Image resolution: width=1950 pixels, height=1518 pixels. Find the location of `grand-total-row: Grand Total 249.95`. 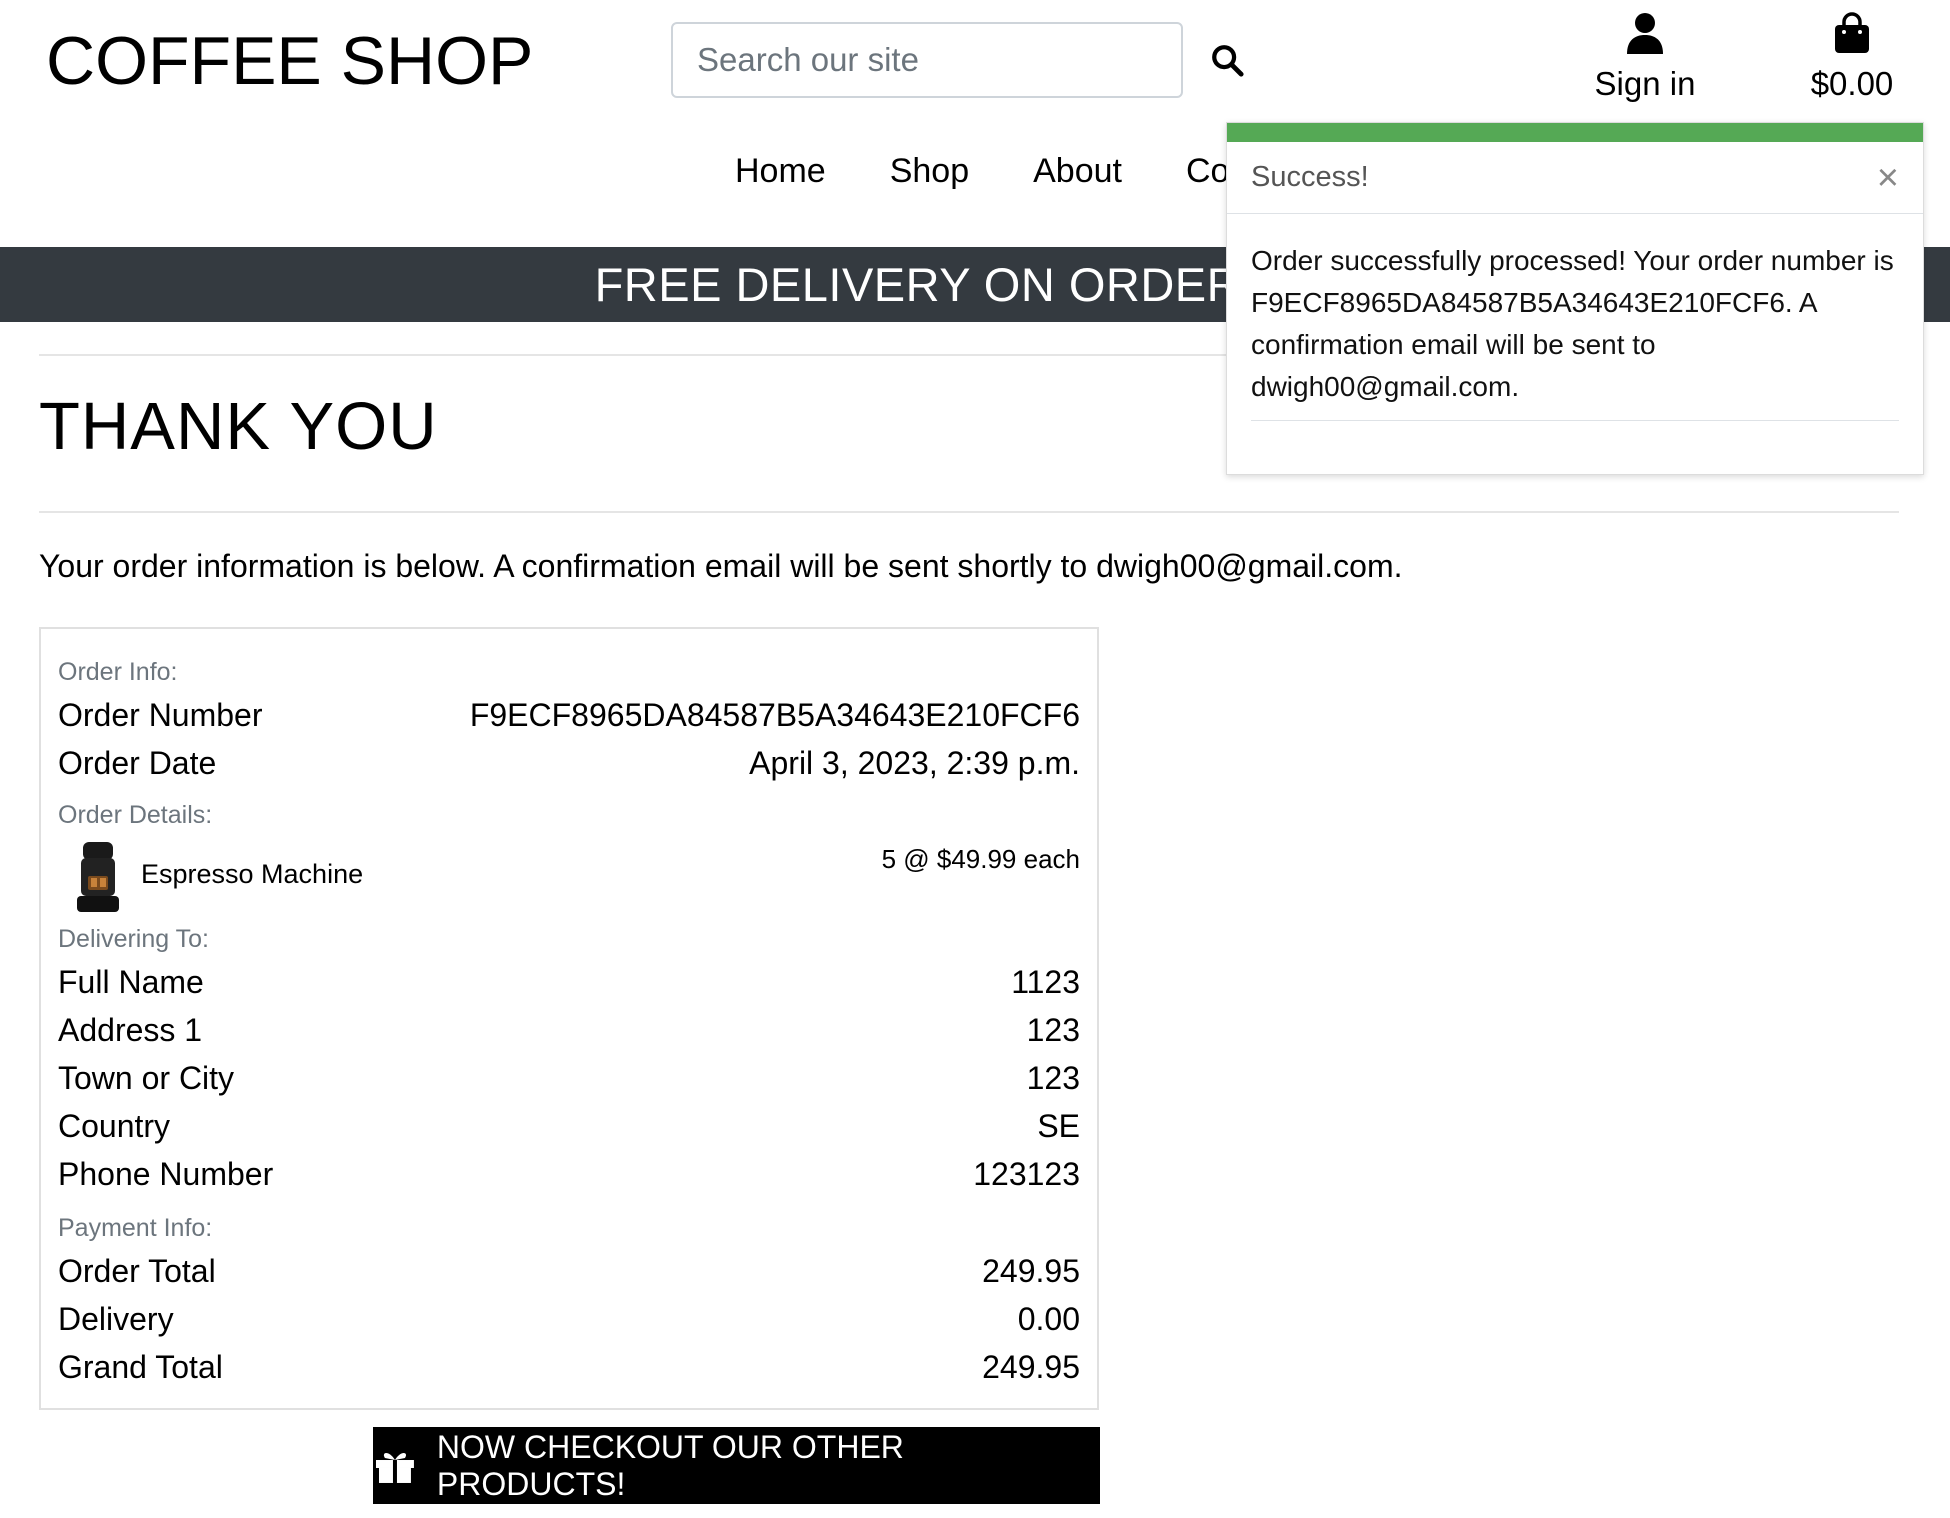

grand-total-row: Grand Total 249.95 is located at coordinates (569, 1367).